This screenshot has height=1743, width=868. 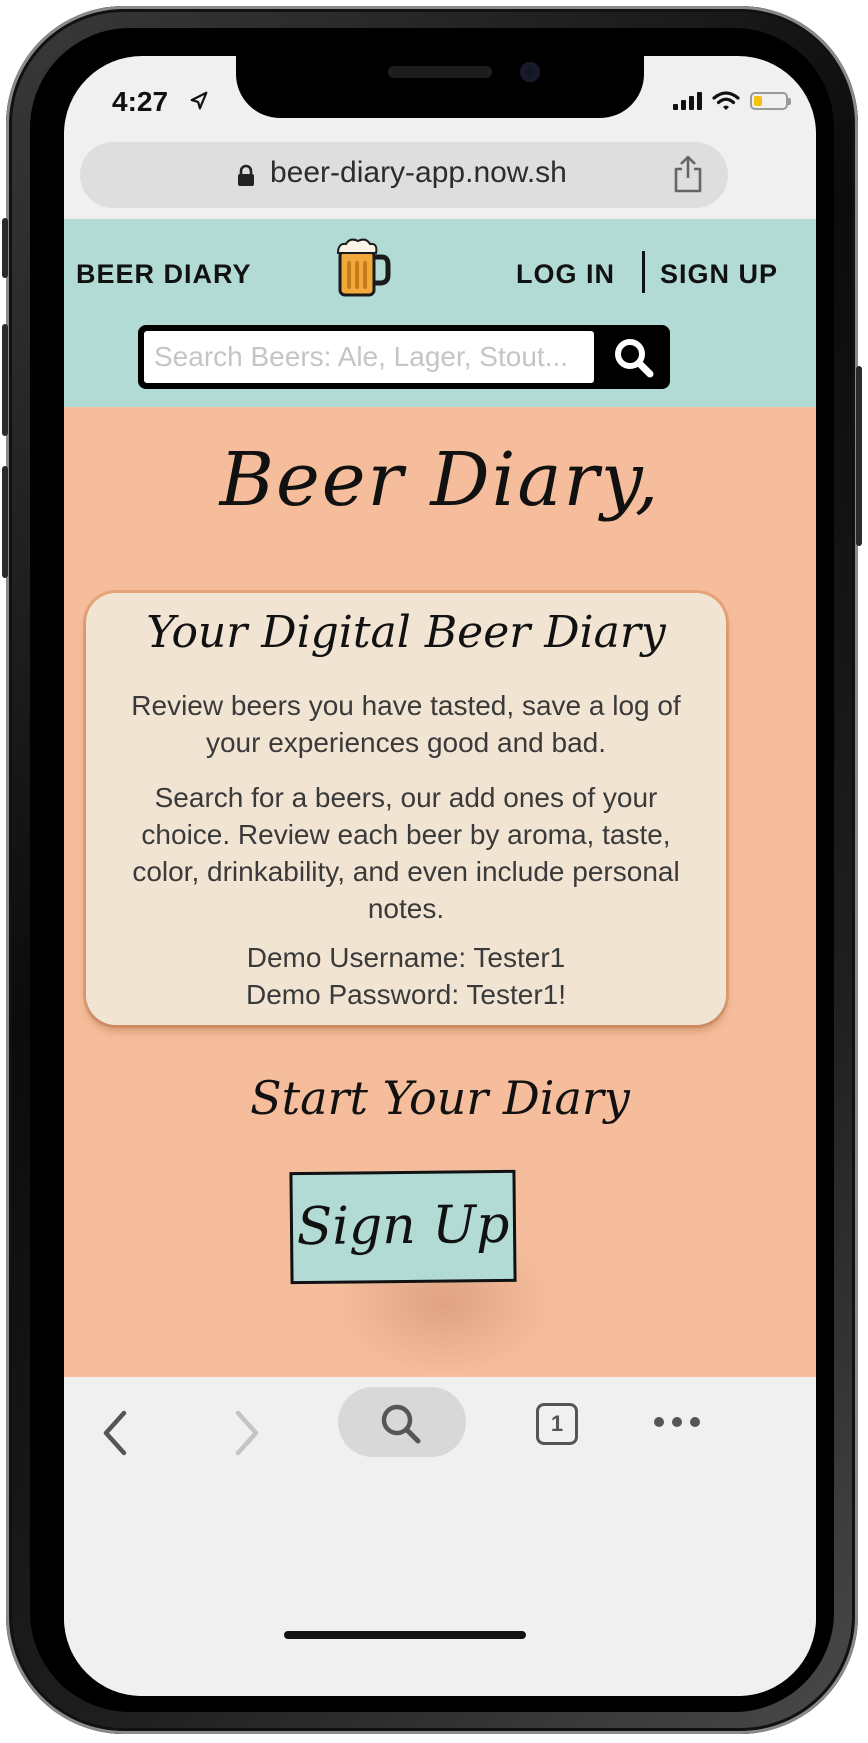 I want to click on volume-down-button, so click(x=5, y=522).